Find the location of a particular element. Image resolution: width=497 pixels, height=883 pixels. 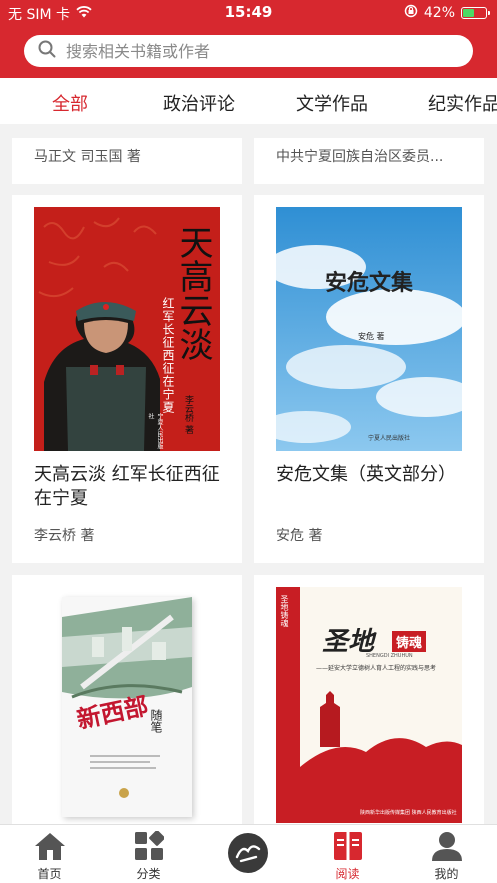

home-icon is located at coordinates (50, 848).